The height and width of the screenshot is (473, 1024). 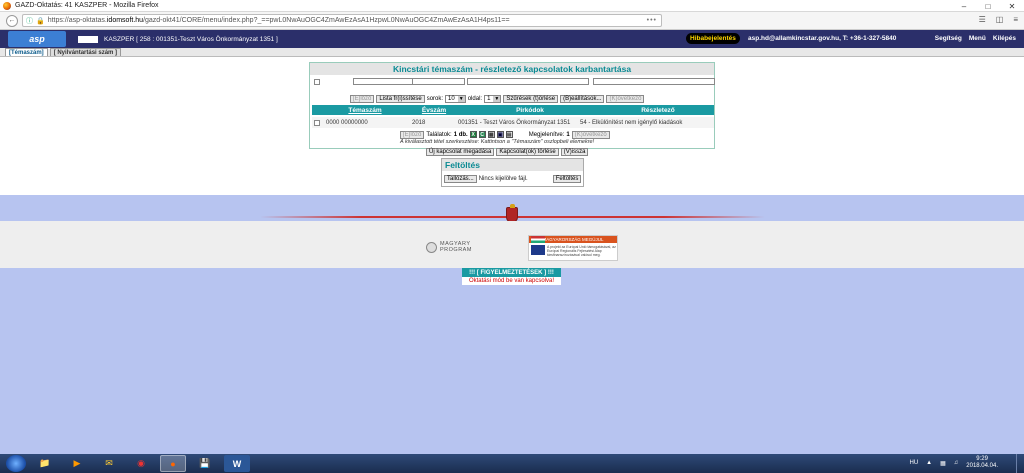 What do you see at coordinates (631, 122) in the screenshot?
I see `cell-reszletezo: 54 - Elkülönítést nem igénylő kiadások` at bounding box center [631, 122].